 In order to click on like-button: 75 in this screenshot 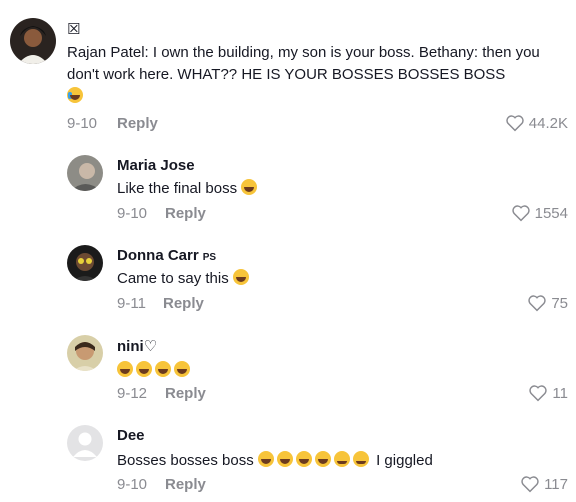, I will do `click(547, 303)`.